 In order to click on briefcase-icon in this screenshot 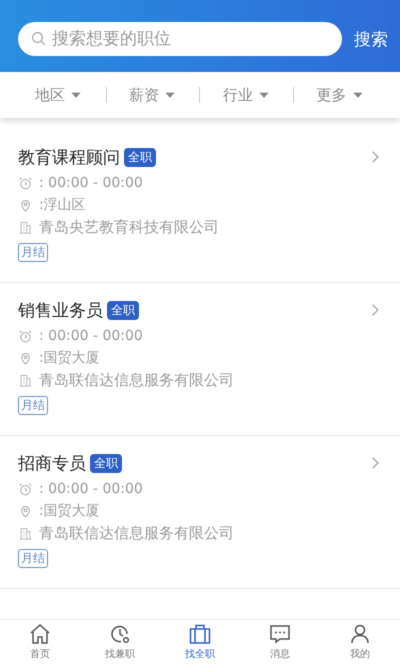, I will do `click(200, 634)`.